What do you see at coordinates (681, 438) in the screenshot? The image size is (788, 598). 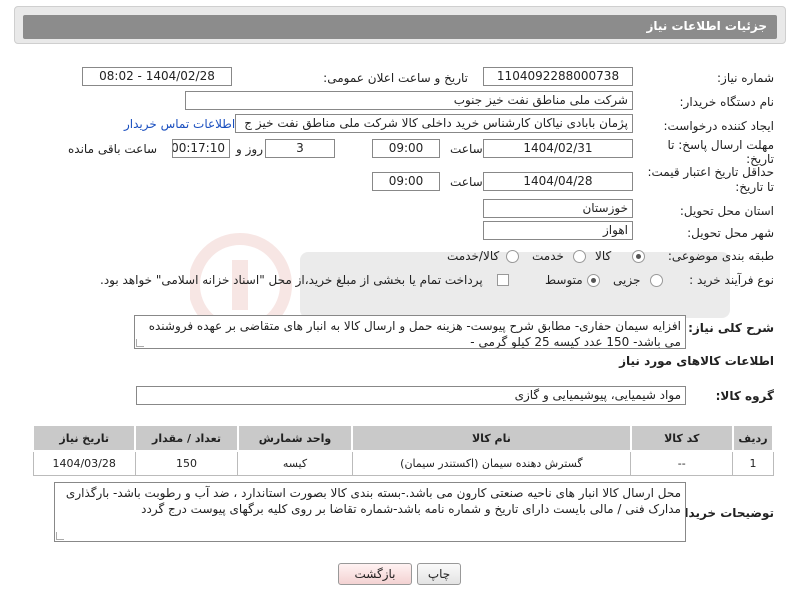 I see `col-header-item-code: کد کالا` at bounding box center [681, 438].